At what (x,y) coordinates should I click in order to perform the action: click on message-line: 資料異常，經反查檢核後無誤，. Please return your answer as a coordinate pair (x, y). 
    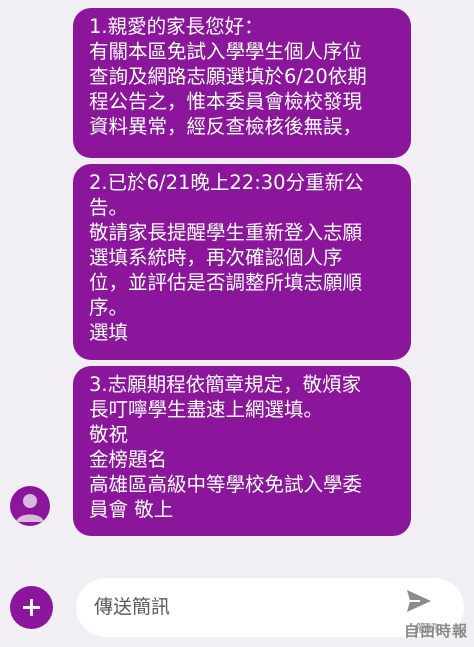
    Looking at the image, I should click on (226, 126).